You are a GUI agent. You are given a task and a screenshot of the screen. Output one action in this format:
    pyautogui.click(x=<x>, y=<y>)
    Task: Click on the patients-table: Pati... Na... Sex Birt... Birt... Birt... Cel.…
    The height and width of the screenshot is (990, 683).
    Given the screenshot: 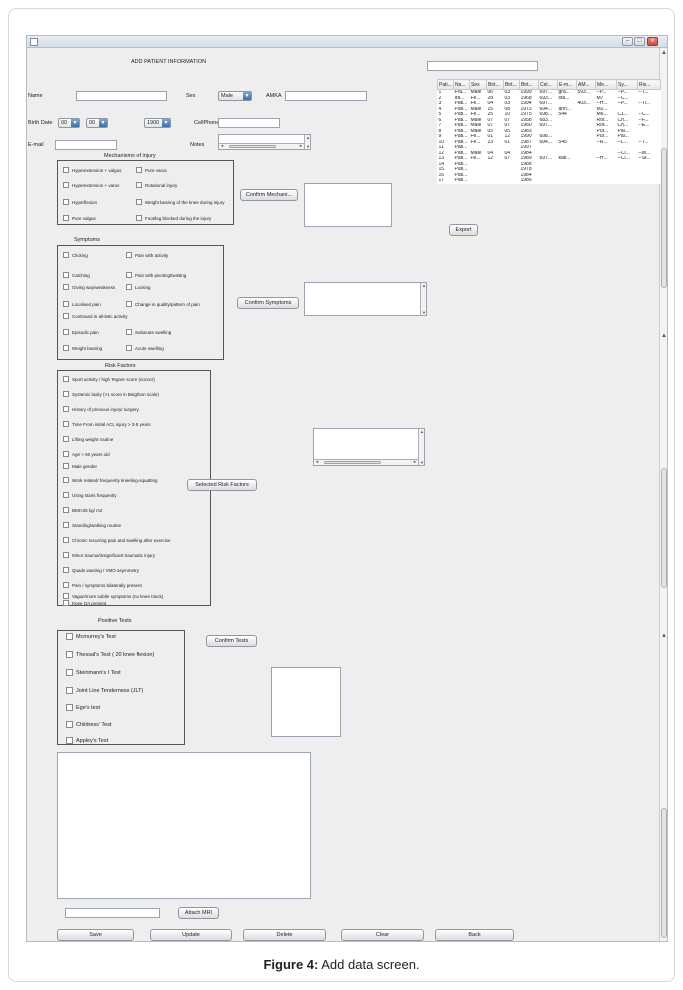 What is the action you would take?
    pyautogui.click(x=549, y=131)
    